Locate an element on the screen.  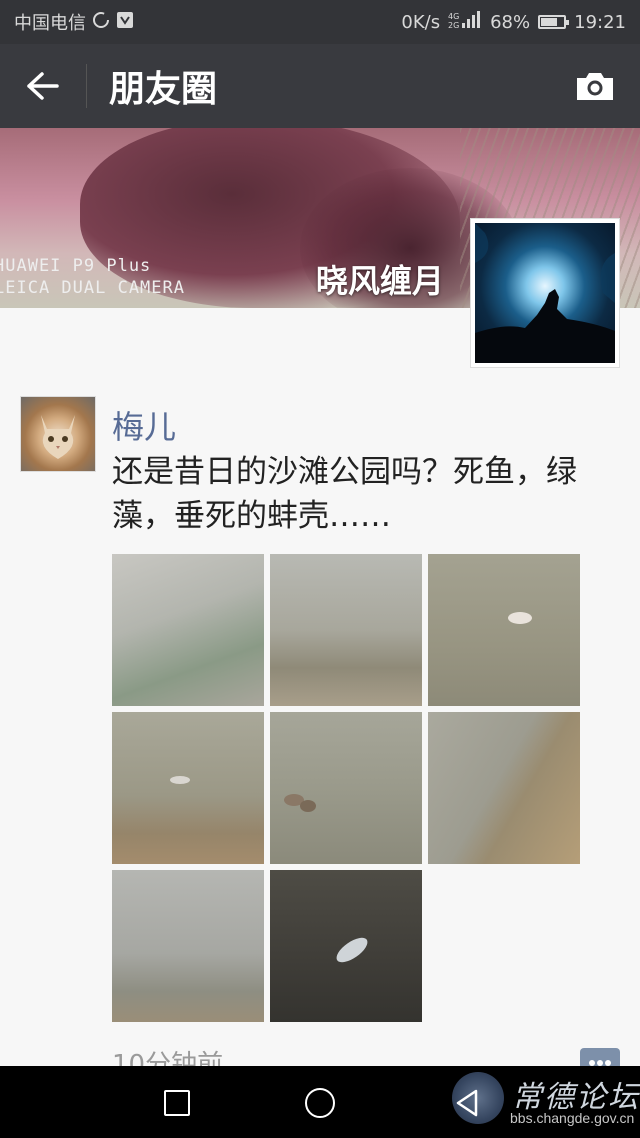
battery-percent: 68% is located at coordinates (510, 22).